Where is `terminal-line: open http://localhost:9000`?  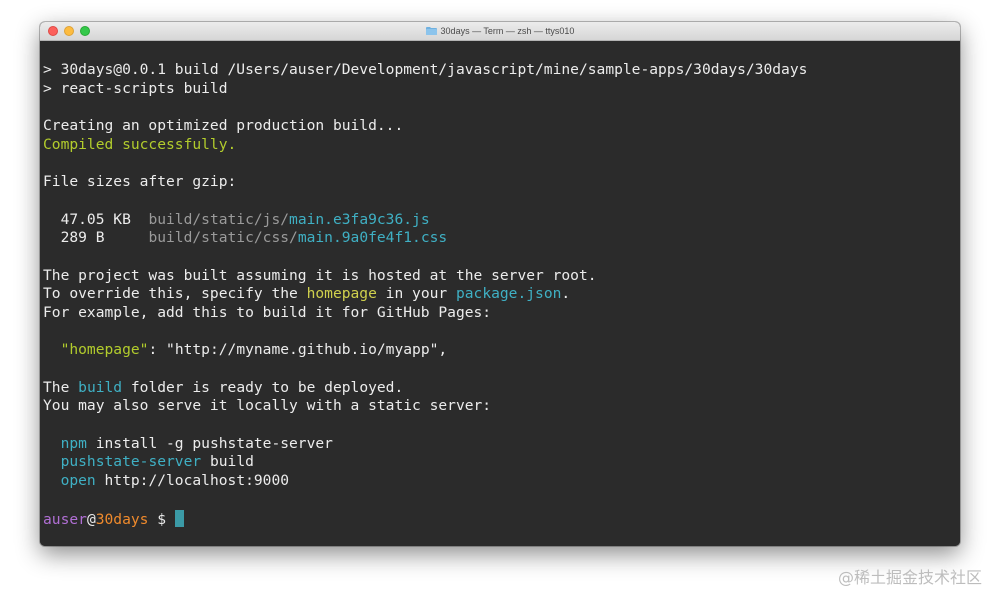 terminal-line: open http://localhost:9000 is located at coordinates (501, 481).